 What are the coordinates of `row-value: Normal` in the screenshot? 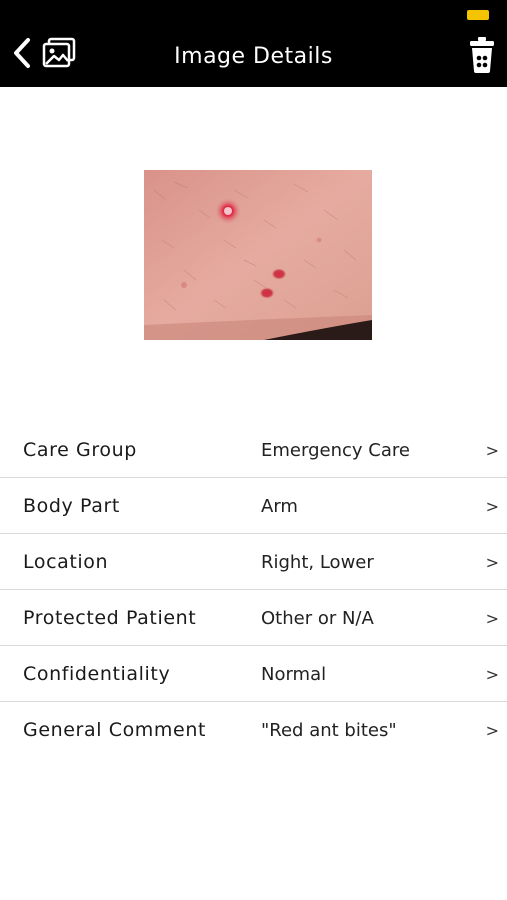 It's located at (294, 674).